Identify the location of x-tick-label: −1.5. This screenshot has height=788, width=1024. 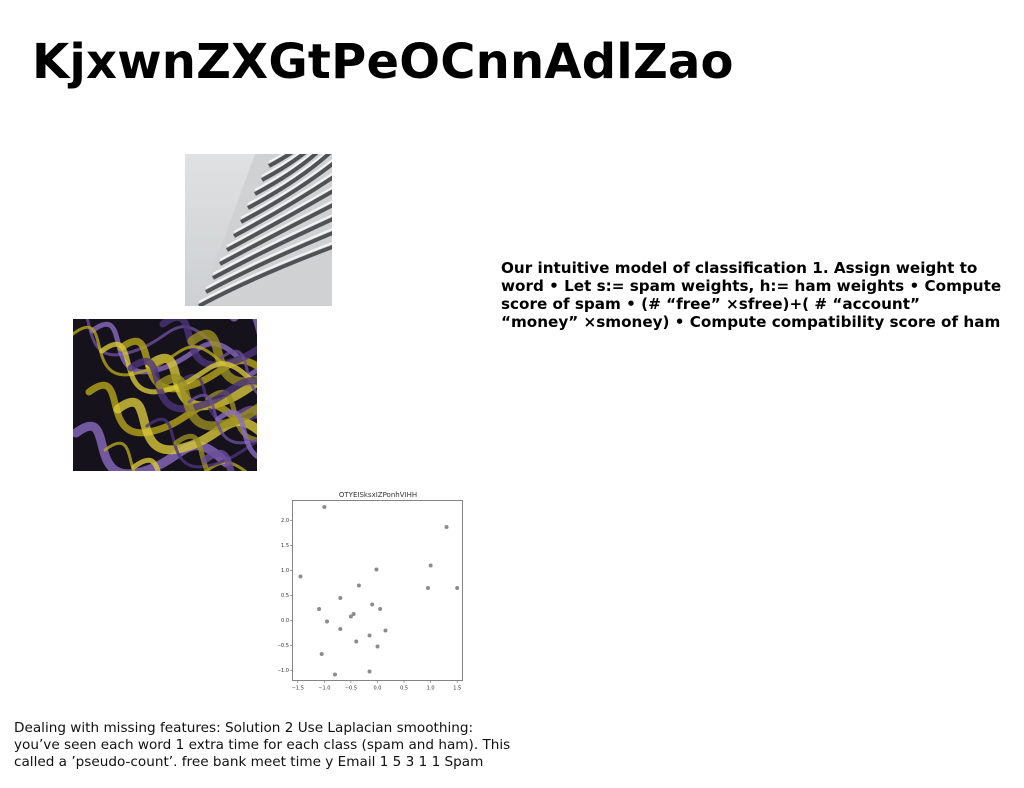
(298, 689).